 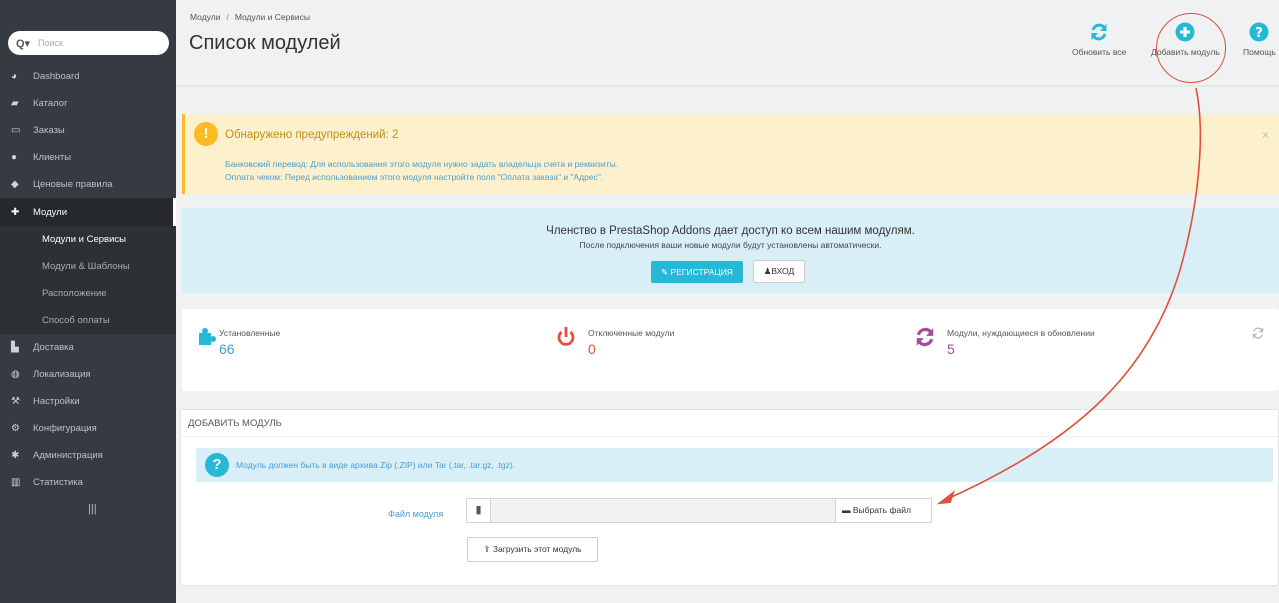 What do you see at coordinates (88, 76) in the screenshot?
I see `sidebar-item-dashboard: ◕ Dashboard` at bounding box center [88, 76].